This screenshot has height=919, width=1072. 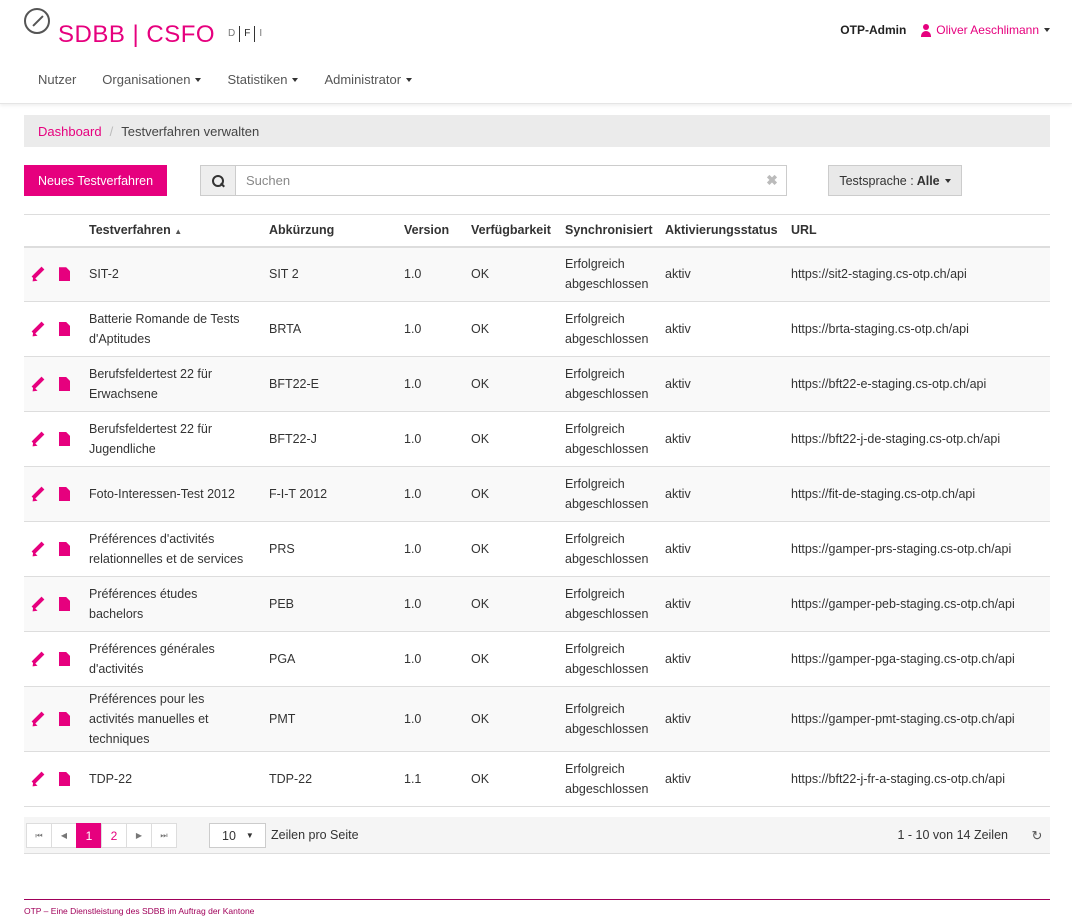 I want to click on search-addon, so click(x=218, y=180).